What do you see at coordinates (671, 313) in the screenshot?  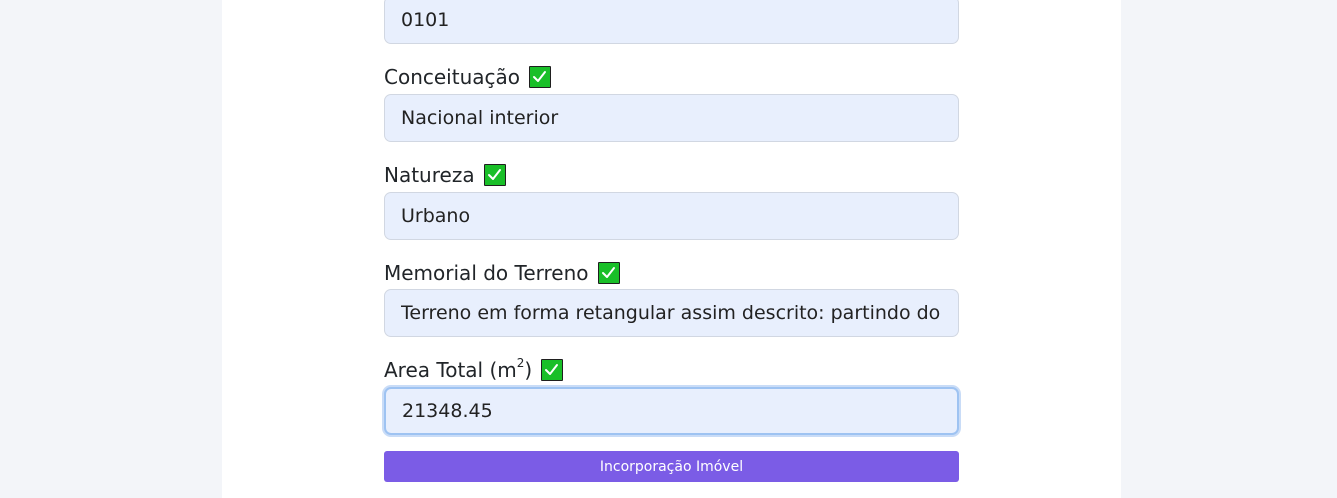 I see `memorial-input` at bounding box center [671, 313].